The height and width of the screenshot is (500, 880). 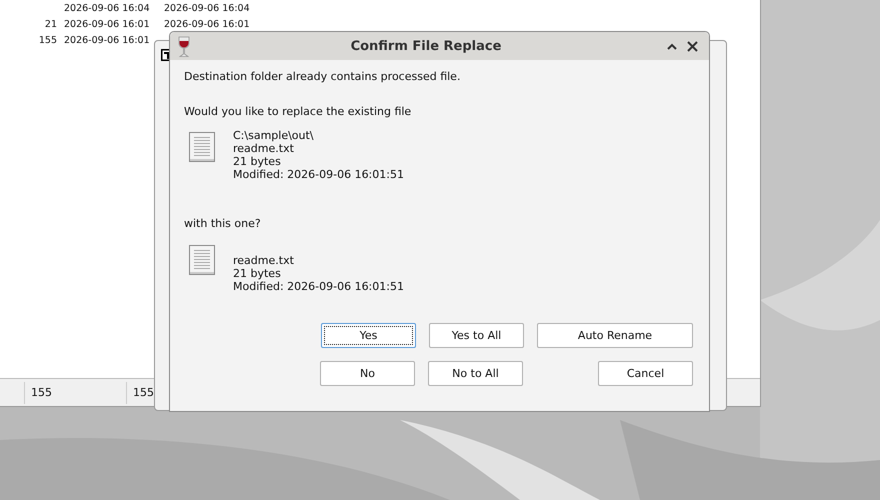 What do you see at coordinates (184, 47) in the screenshot?
I see `wine-glass-icon` at bounding box center [184, 47].